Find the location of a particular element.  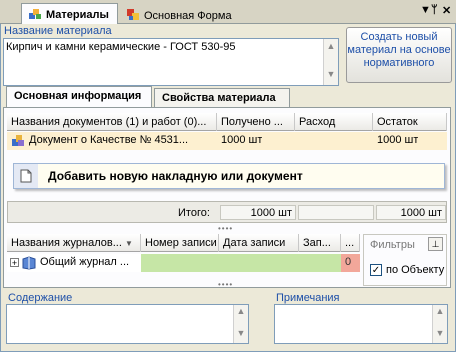

totals-row: Итого: 1000 шт 1000 шт is located at coordinates (227, 212).